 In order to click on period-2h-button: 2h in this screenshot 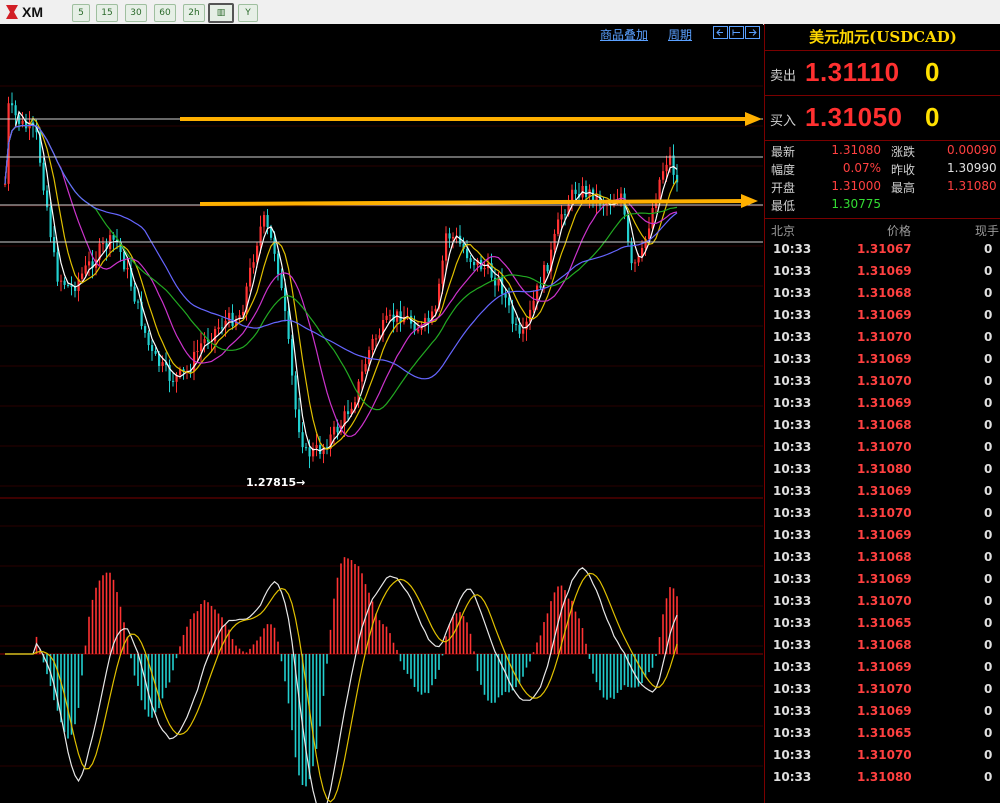, I will do `click(194, 13)`.